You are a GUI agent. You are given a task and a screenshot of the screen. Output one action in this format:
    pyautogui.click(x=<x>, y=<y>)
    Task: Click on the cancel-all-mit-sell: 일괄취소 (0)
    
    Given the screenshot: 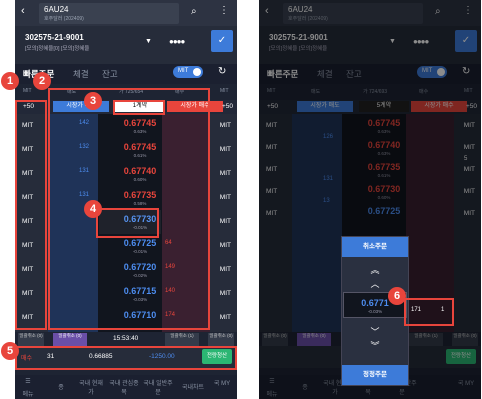 What is the action you would take?
    pyautogui.click(x=31, y=339)
    